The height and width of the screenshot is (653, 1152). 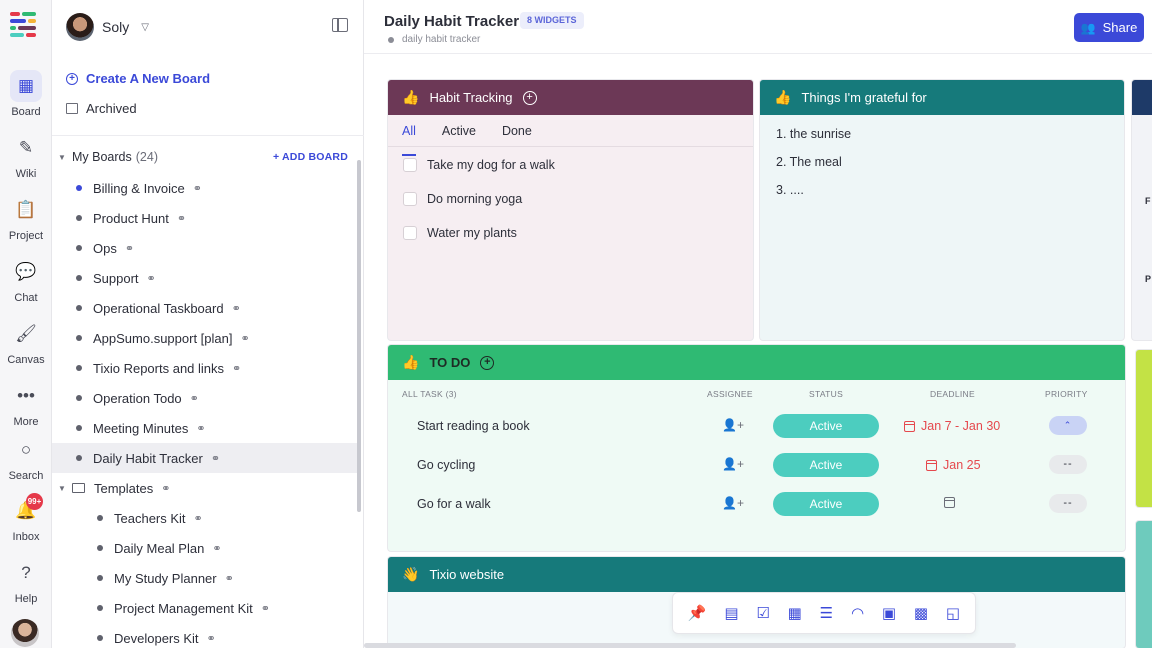 I want to click on board-item: Meeting Minutes ⚭, so click(x=205, y=428).